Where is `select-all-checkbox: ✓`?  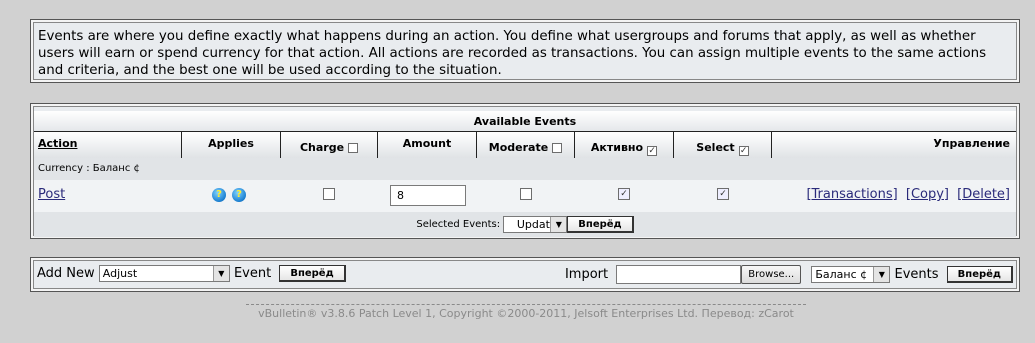
select-all-checkbox: ✓ is located at coordinates (743, 151).